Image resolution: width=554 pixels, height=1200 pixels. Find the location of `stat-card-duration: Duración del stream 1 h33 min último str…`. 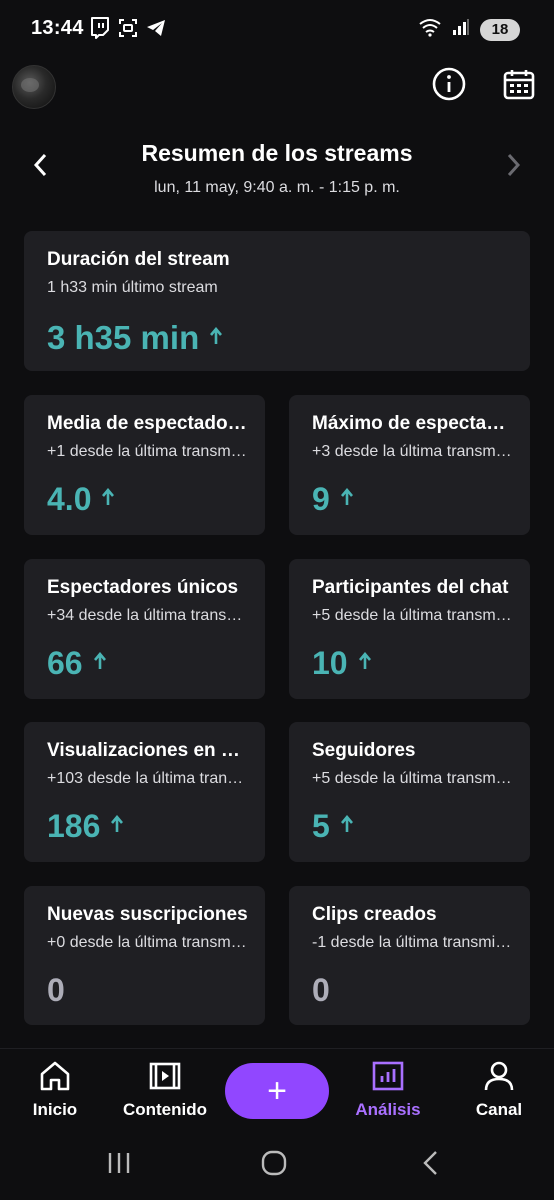

stat-card-duration: Duración del stream 1 h33 min último str… is located at coordinates (277, 301).